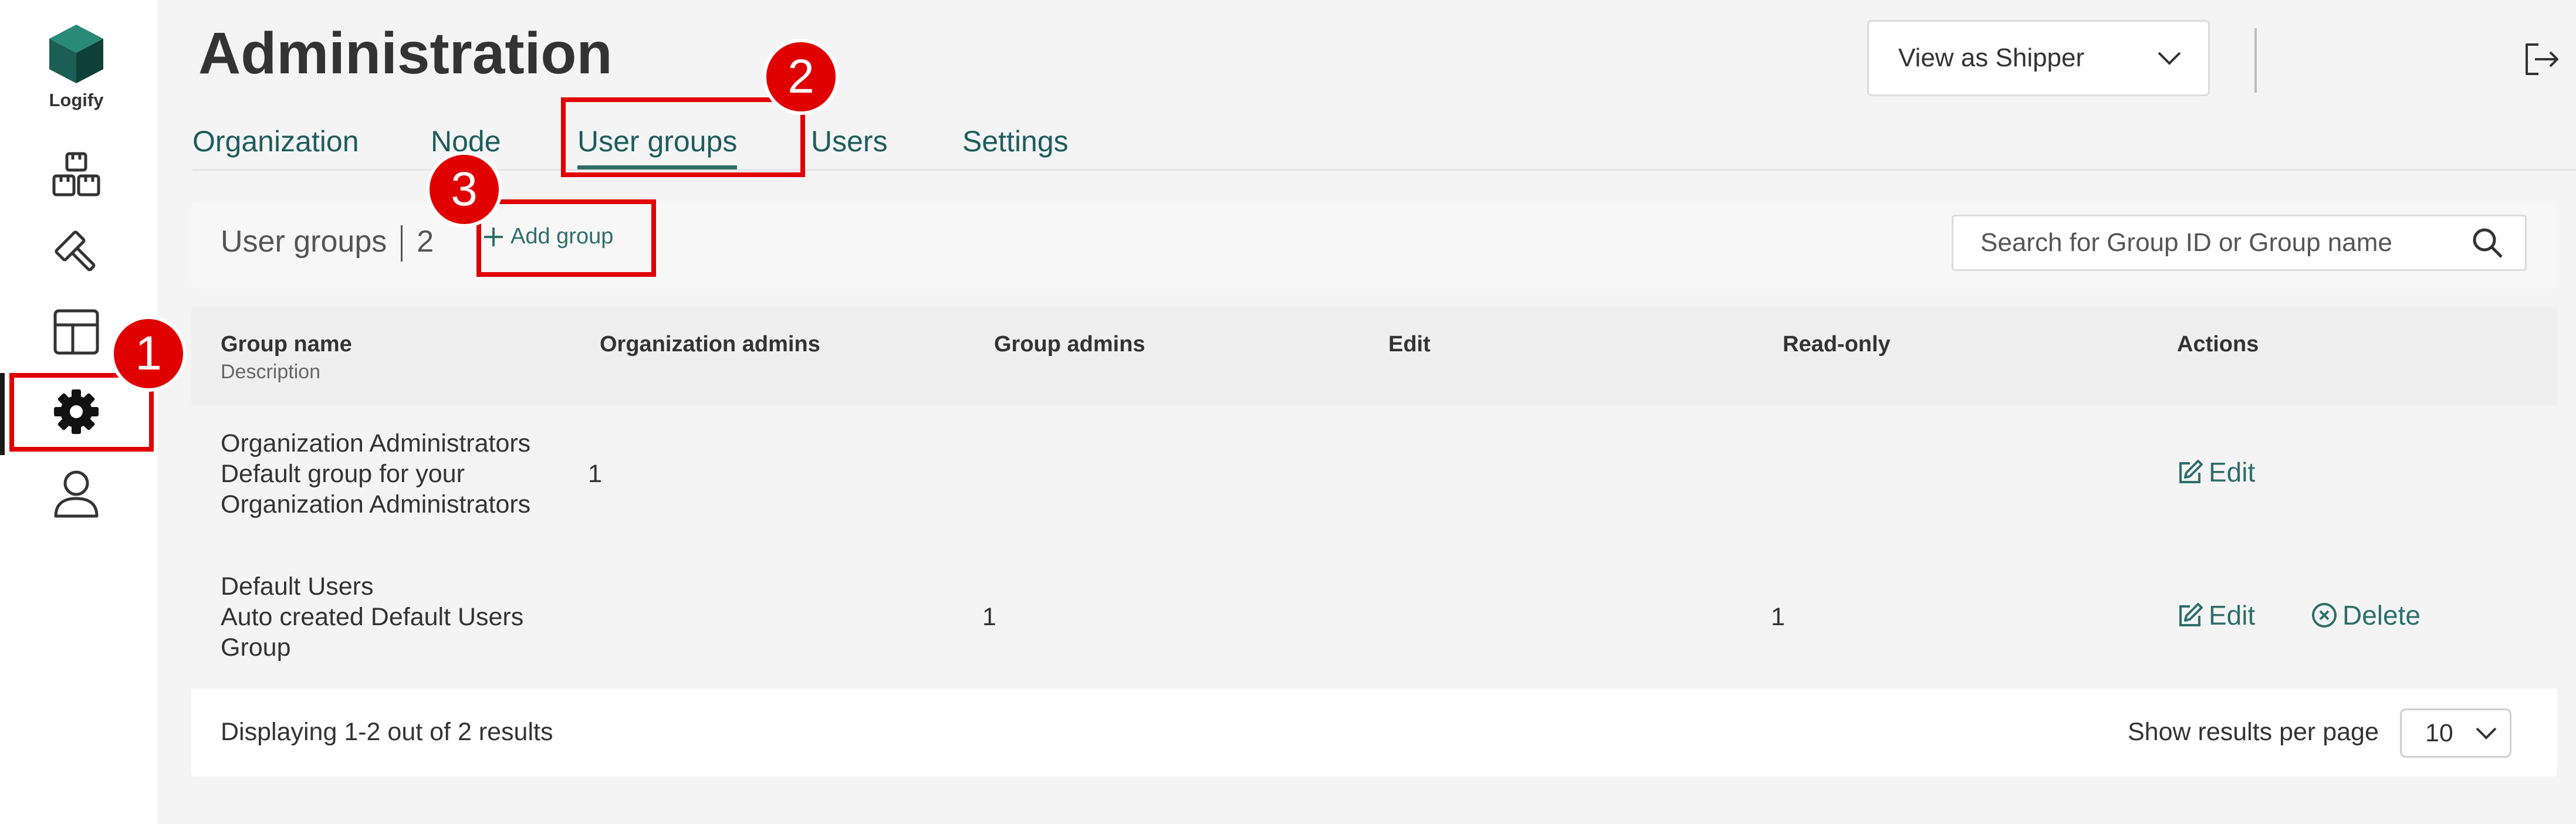 This screenshot has height=824, width=2576. I want to click on logo: Logify, so click(76, 66).